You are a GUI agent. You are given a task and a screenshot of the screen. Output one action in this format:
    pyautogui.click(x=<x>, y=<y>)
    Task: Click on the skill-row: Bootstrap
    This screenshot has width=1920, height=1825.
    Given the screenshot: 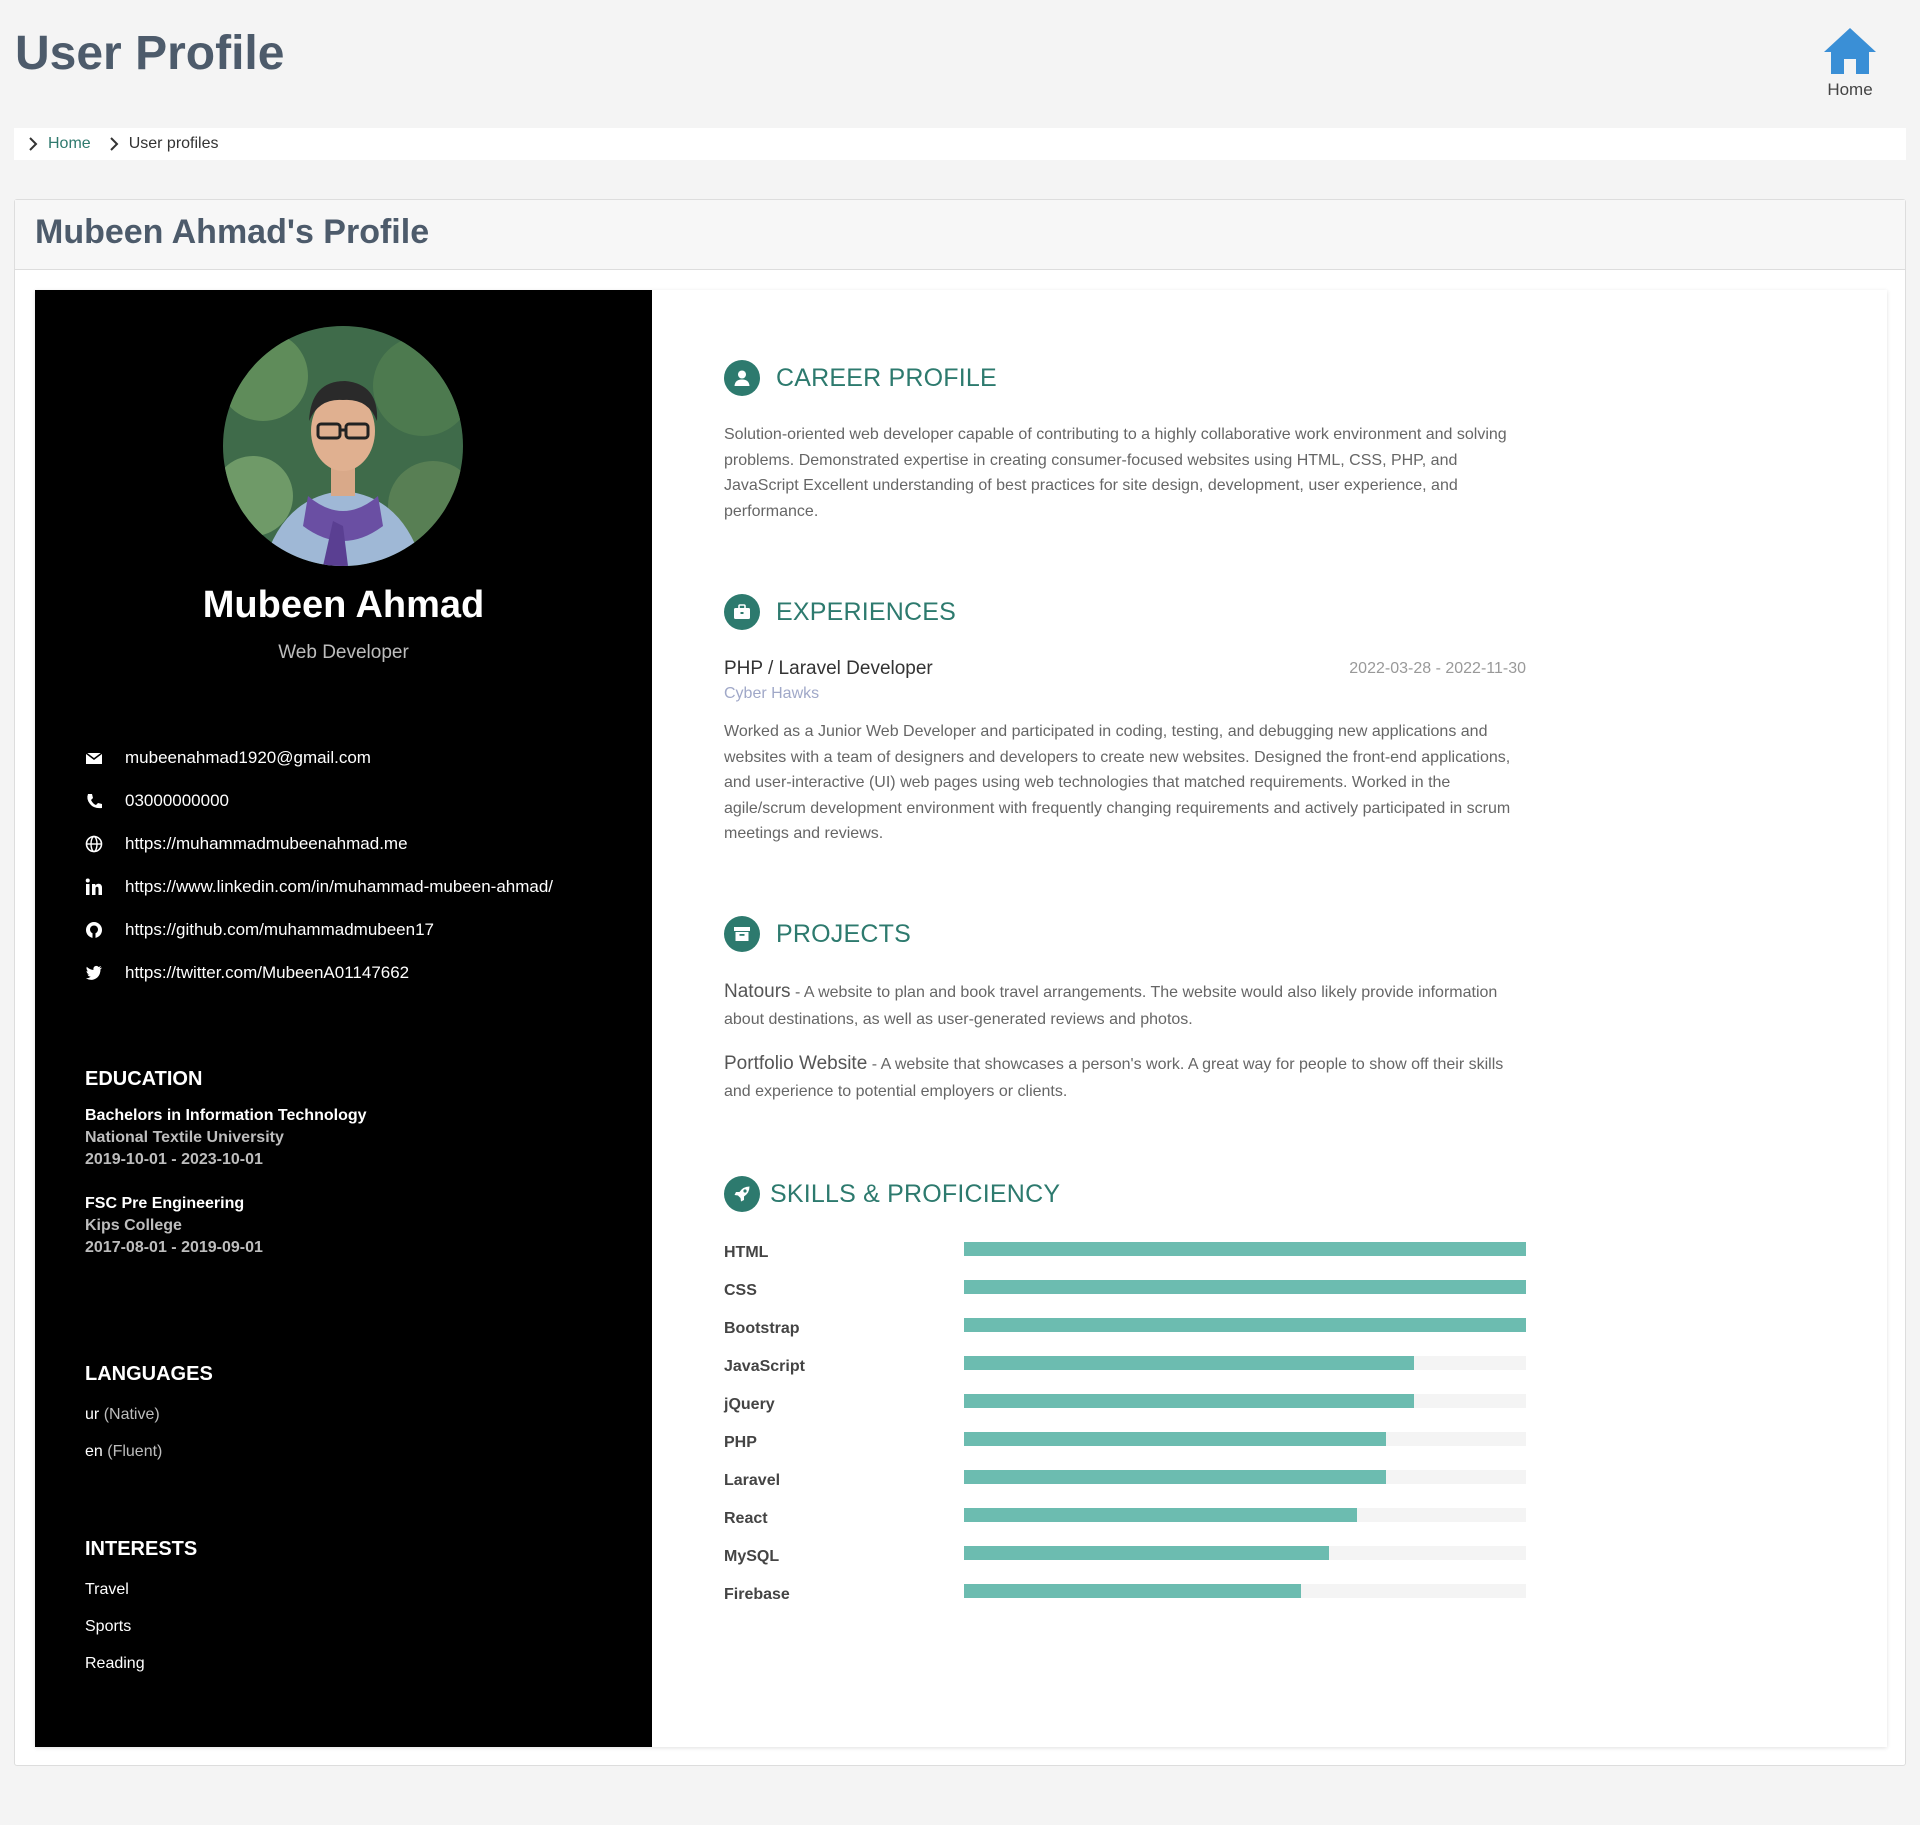 What is the action you would take?
    pyautogui.click(x=1125, y=1335)
    